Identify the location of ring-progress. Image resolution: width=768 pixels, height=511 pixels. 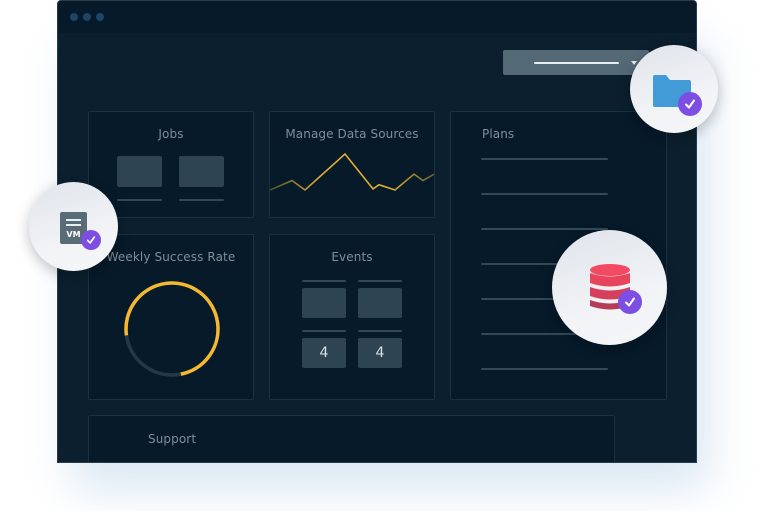
(172, 329).